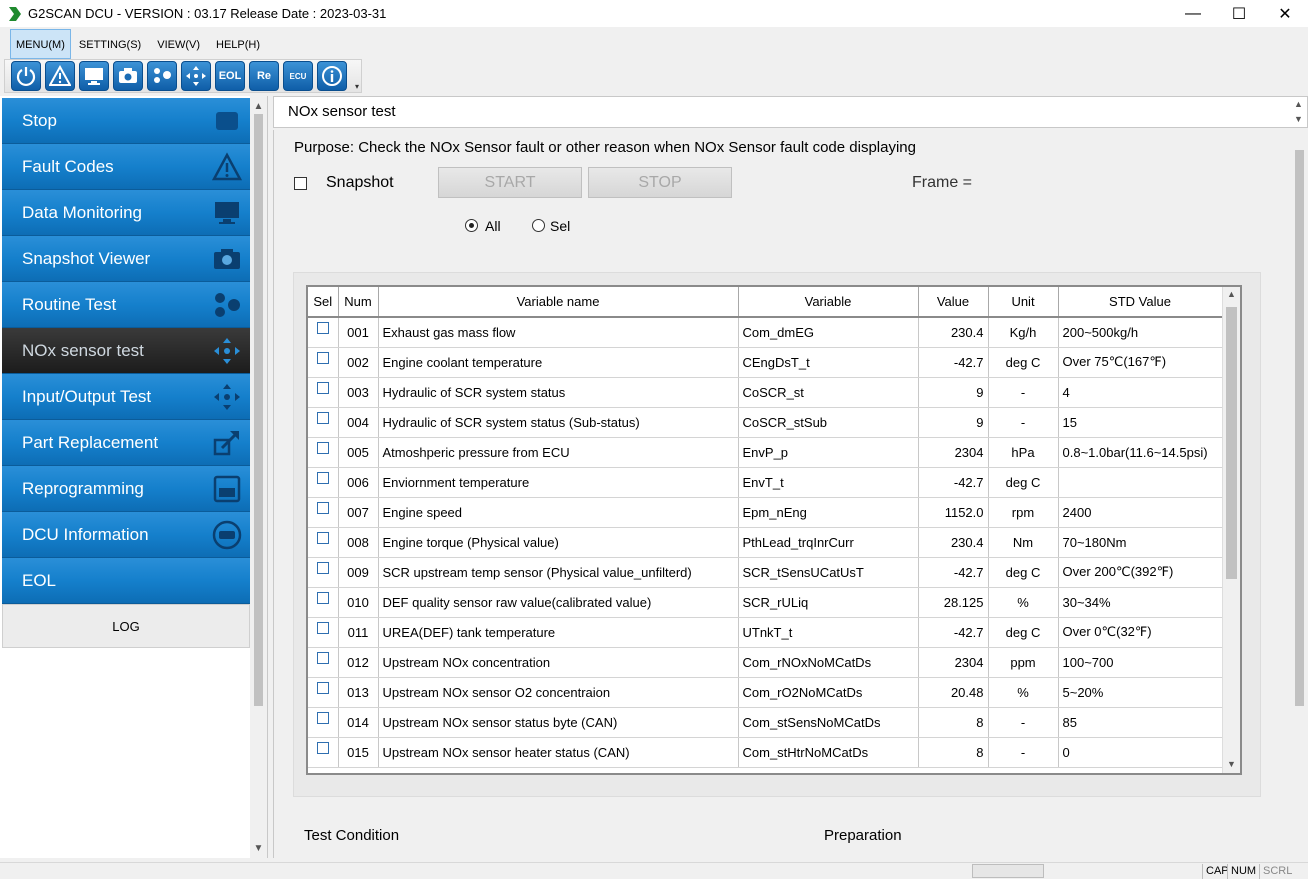 The image size is (1308, 879). Describe the element at coordinates (126, 167) in the screenshot. I see `sidebar-item-fault-codes: Fault Codes` at that location.